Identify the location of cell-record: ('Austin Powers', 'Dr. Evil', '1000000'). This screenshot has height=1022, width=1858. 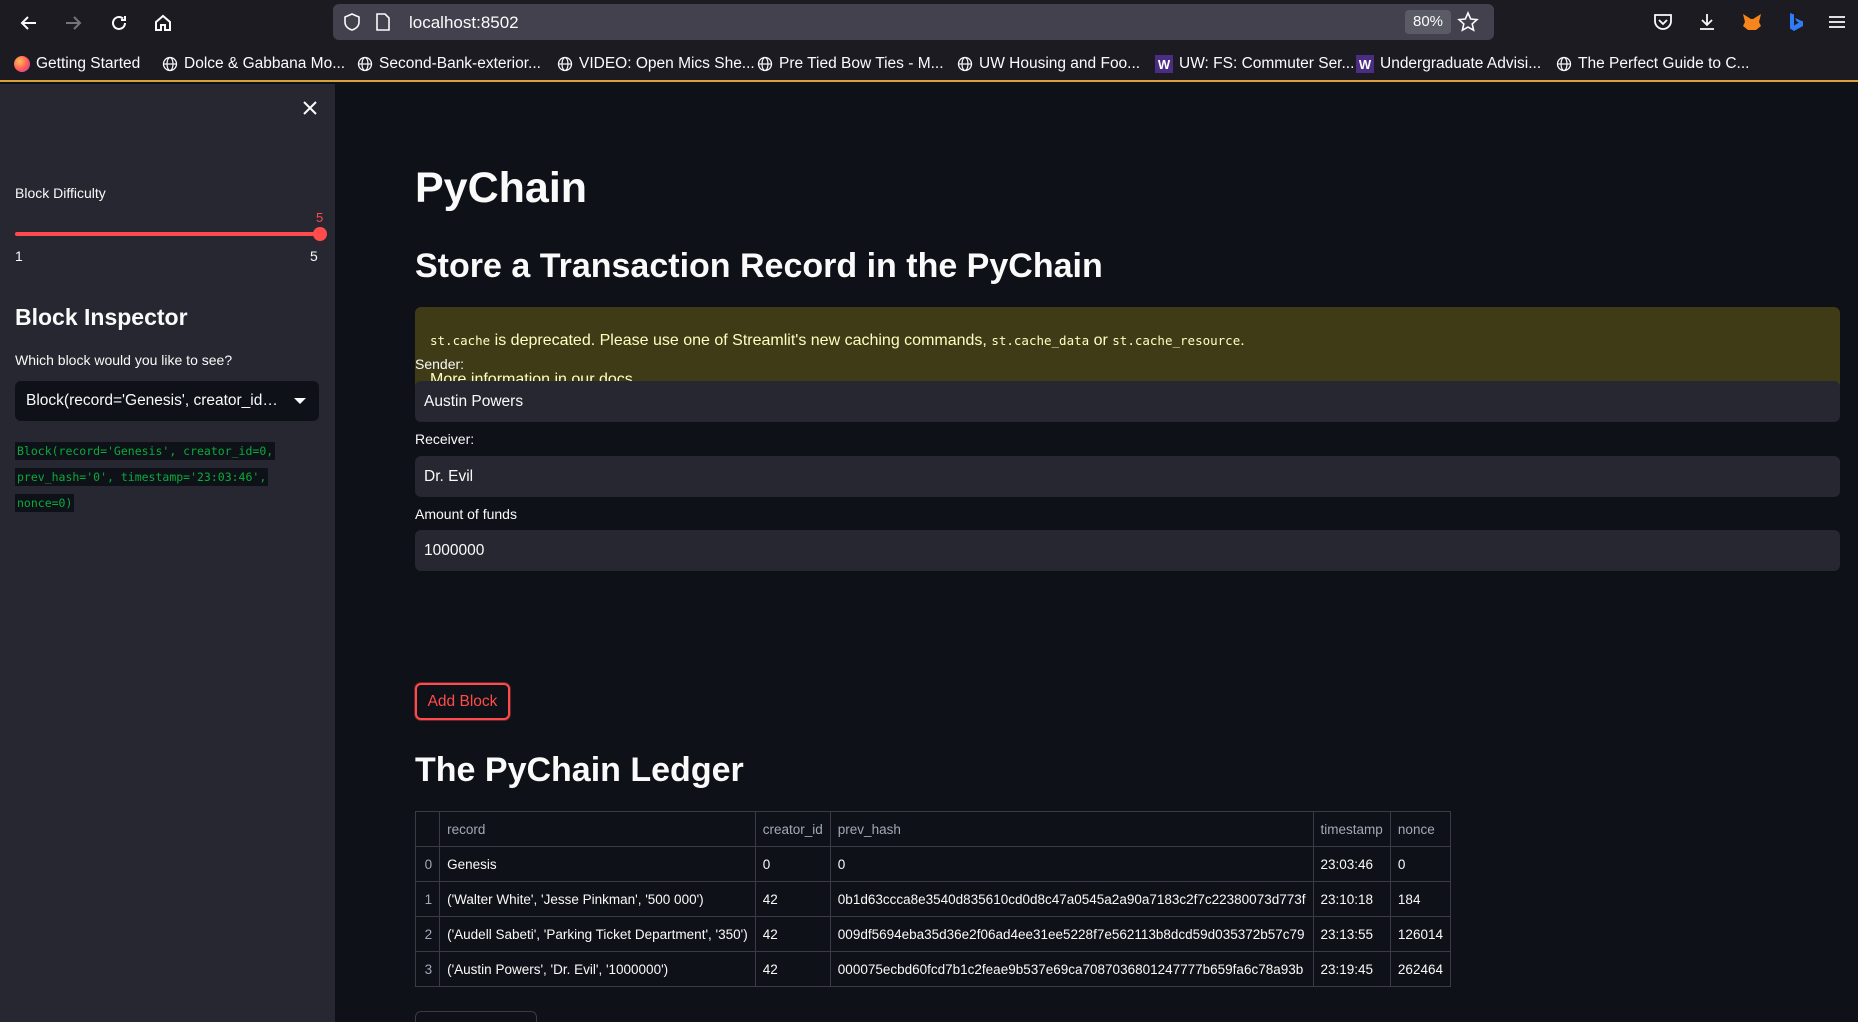
(597, 969).